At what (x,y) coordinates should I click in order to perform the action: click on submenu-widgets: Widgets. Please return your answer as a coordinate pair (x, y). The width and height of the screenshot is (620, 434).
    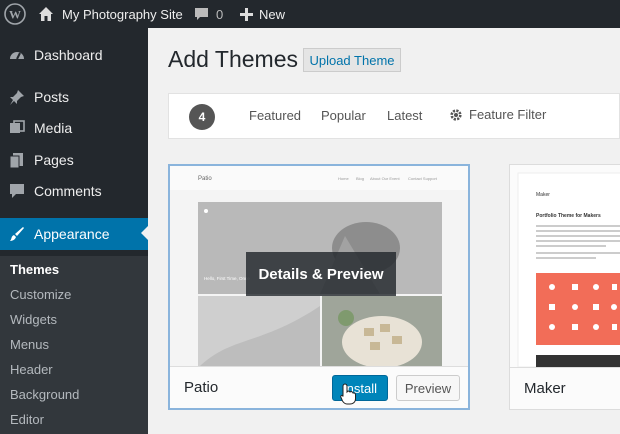
    Looking at the image, I should click on (33, 319).